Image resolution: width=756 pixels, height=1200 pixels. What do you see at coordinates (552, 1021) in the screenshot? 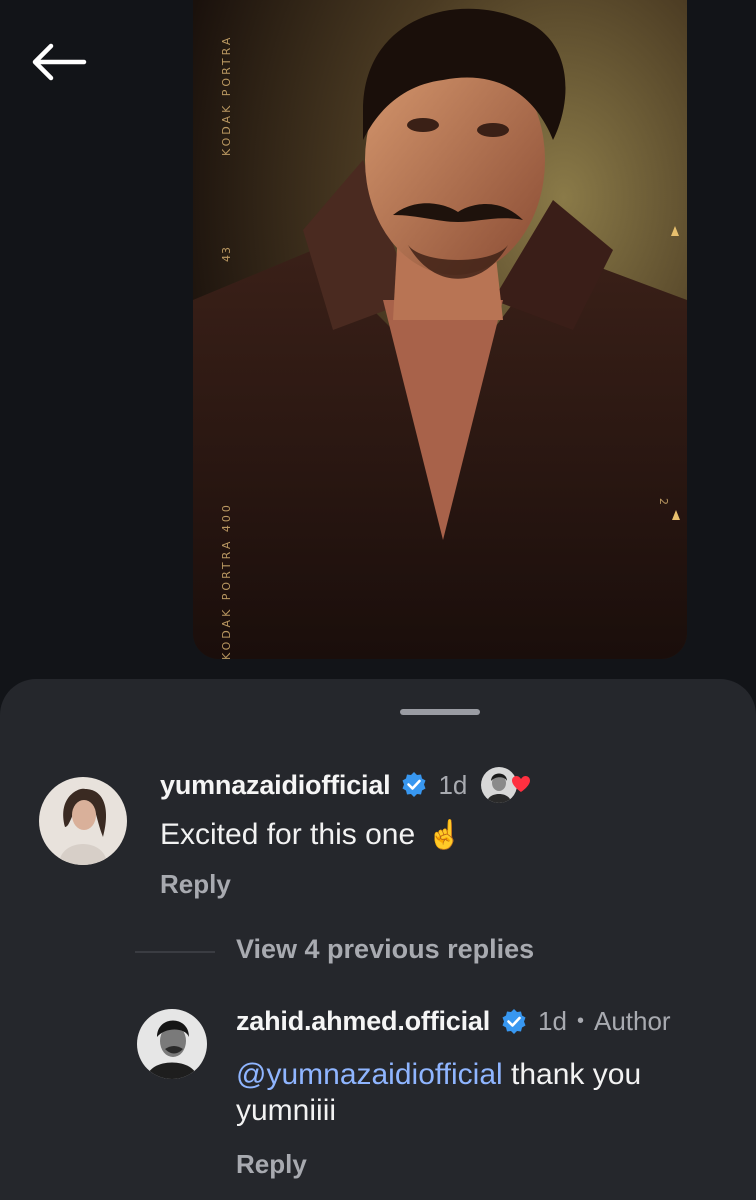
I see `reply-time: 1d` at bounding box center [552, 1021].